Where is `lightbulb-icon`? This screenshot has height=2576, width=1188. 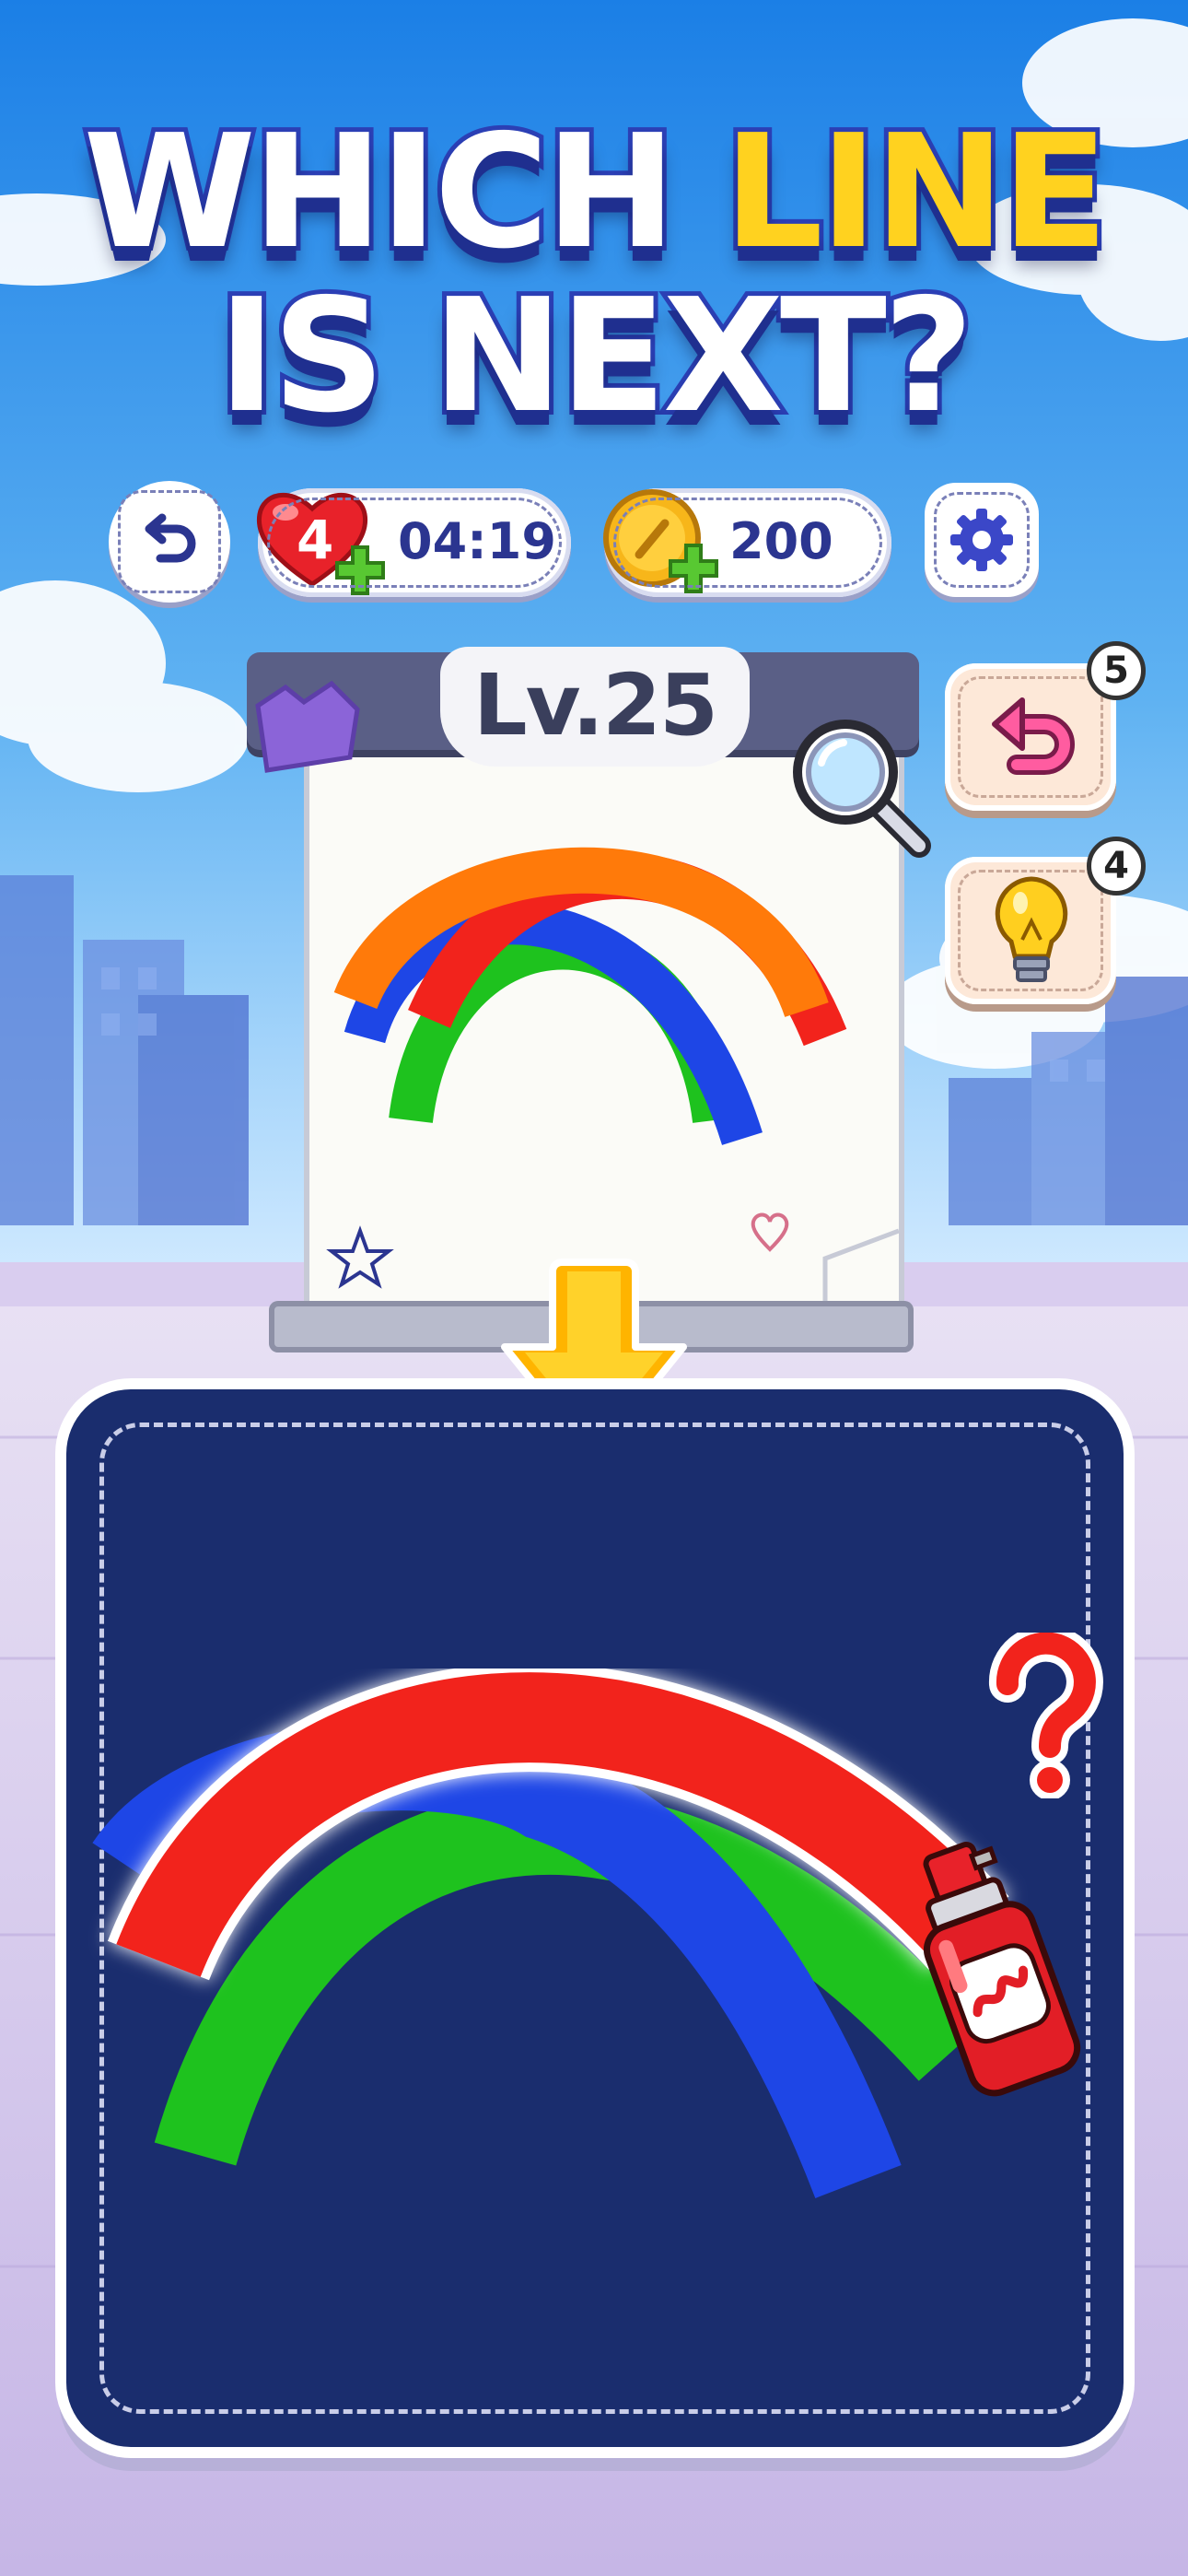 lightbulb-icon is located at coordinates (1031, 929).